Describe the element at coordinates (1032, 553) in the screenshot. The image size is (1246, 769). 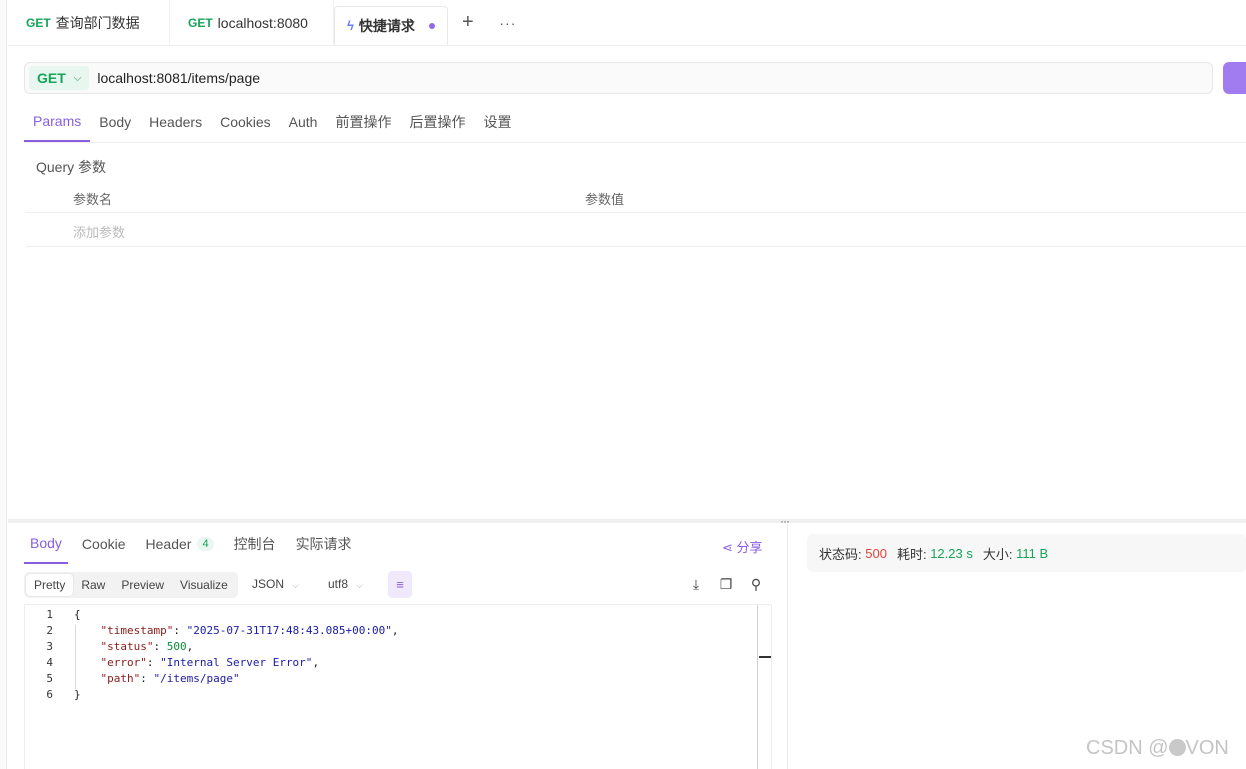
I see `size-value: 111 B` at that location.